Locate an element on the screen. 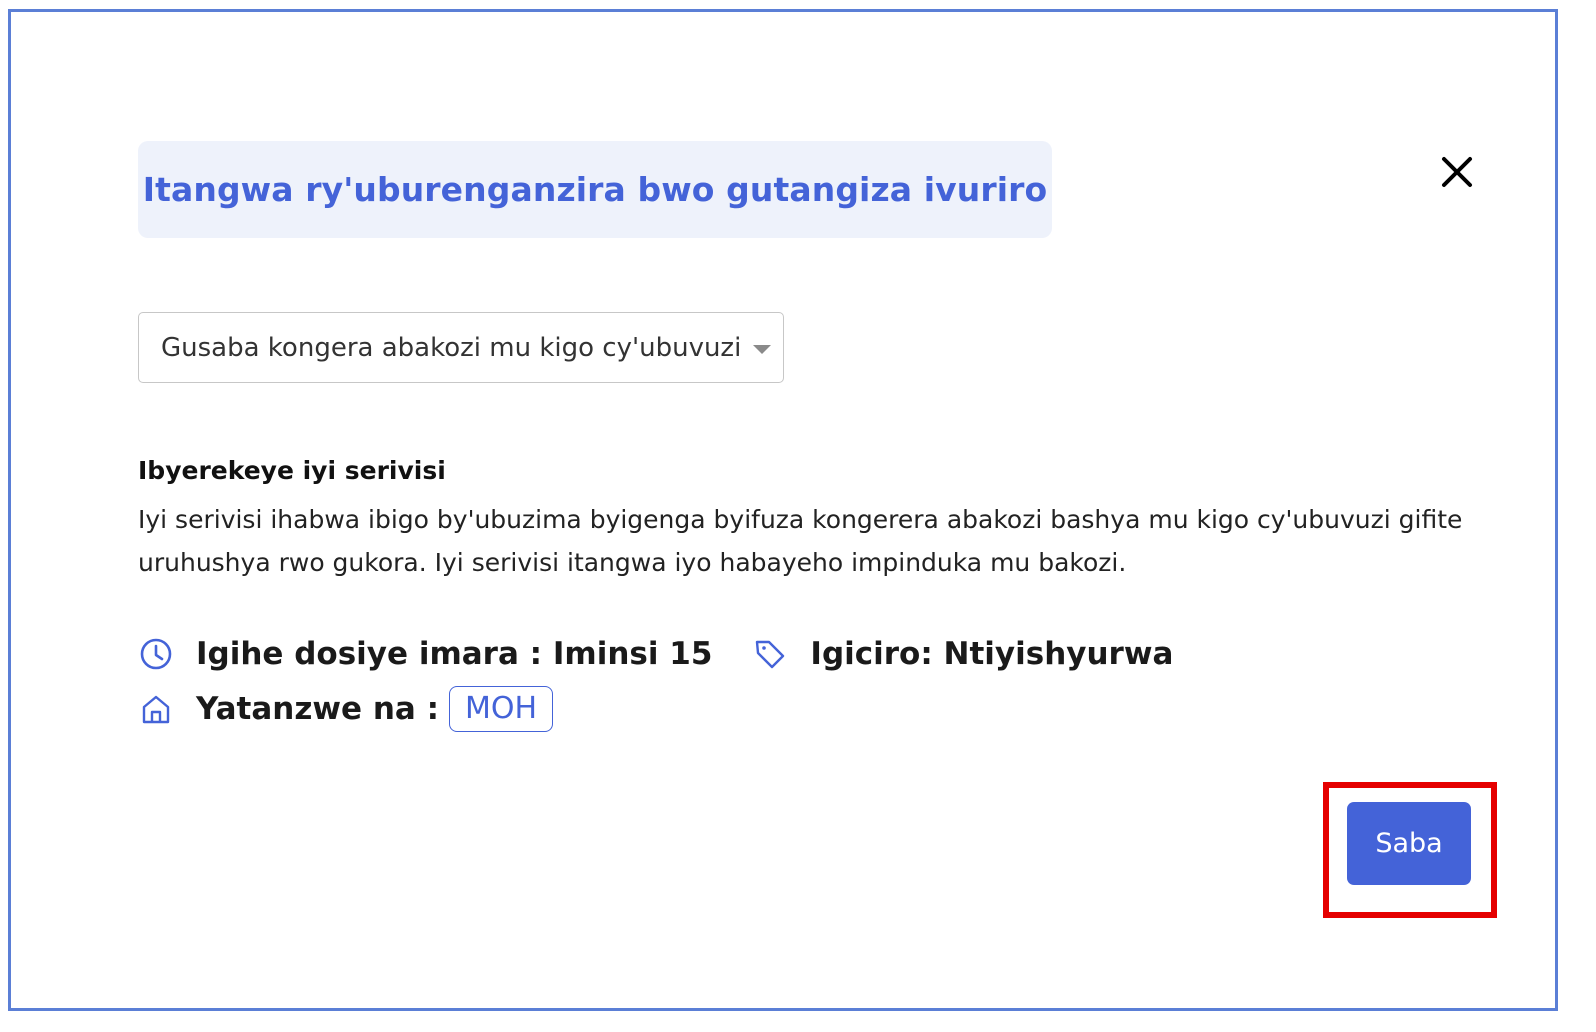  close-button is located at coordinates (1457, 172).